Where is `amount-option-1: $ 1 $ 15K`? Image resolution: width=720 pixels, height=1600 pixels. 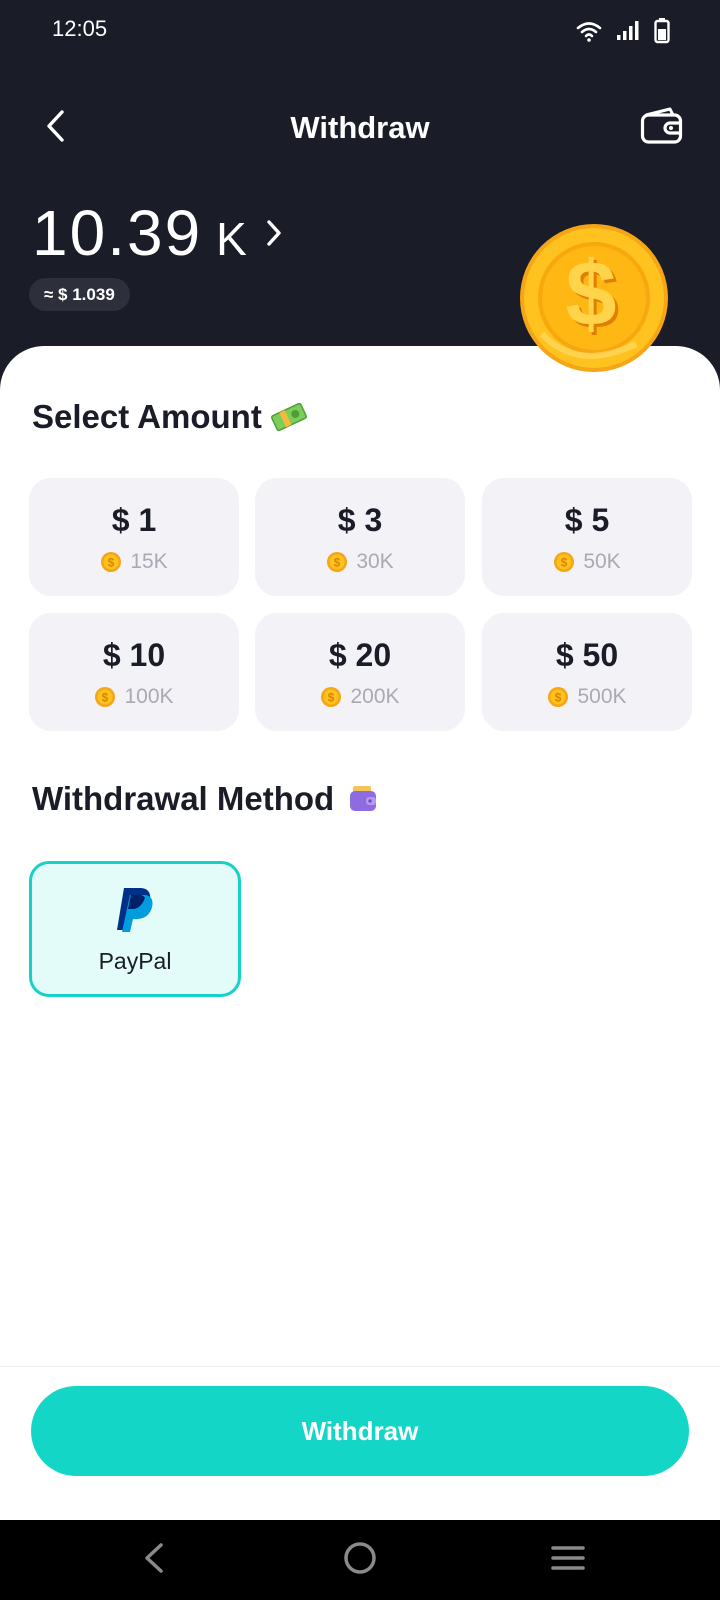
amount-option-1: $ 1 $ 15K is located at coordinates (134, 537).